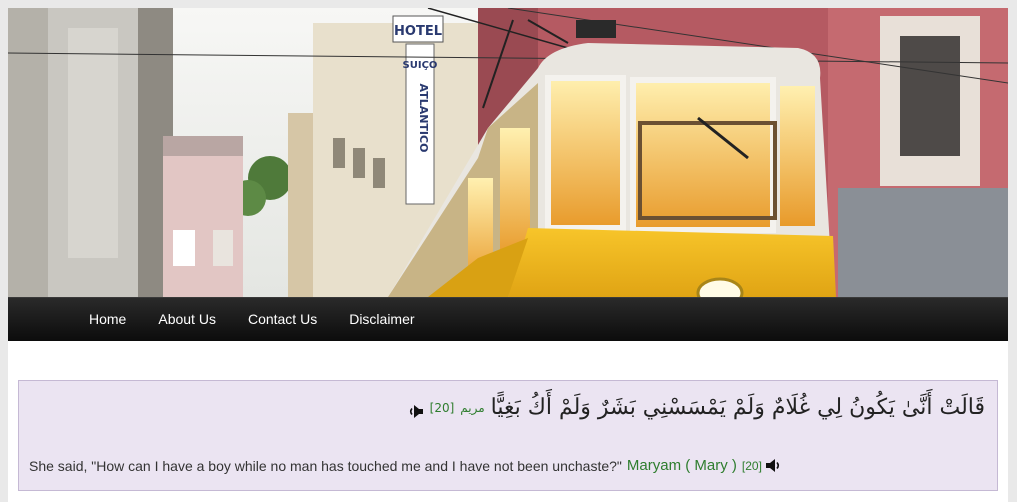 Image resolution: width=1017 pixels, height=502 pixels. Describe the element at coordinates (420, 65) in the screenshot. I see `hotel-sign-line-2: SUIÇO` at that location.